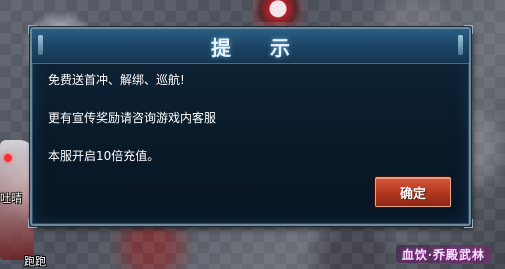  Describe the element at coordinates (443, 254) in the screenshot. I see `game-brand-logo: 血饮·乔殿武林` at that location.